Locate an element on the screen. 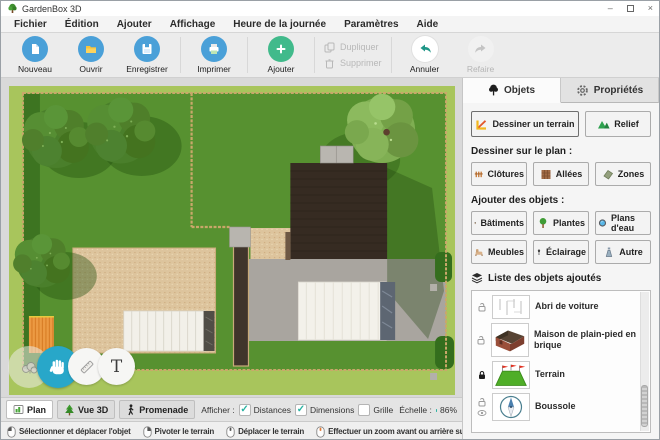  walkthrough-button: Promenade is located at coordinates (157, 409).